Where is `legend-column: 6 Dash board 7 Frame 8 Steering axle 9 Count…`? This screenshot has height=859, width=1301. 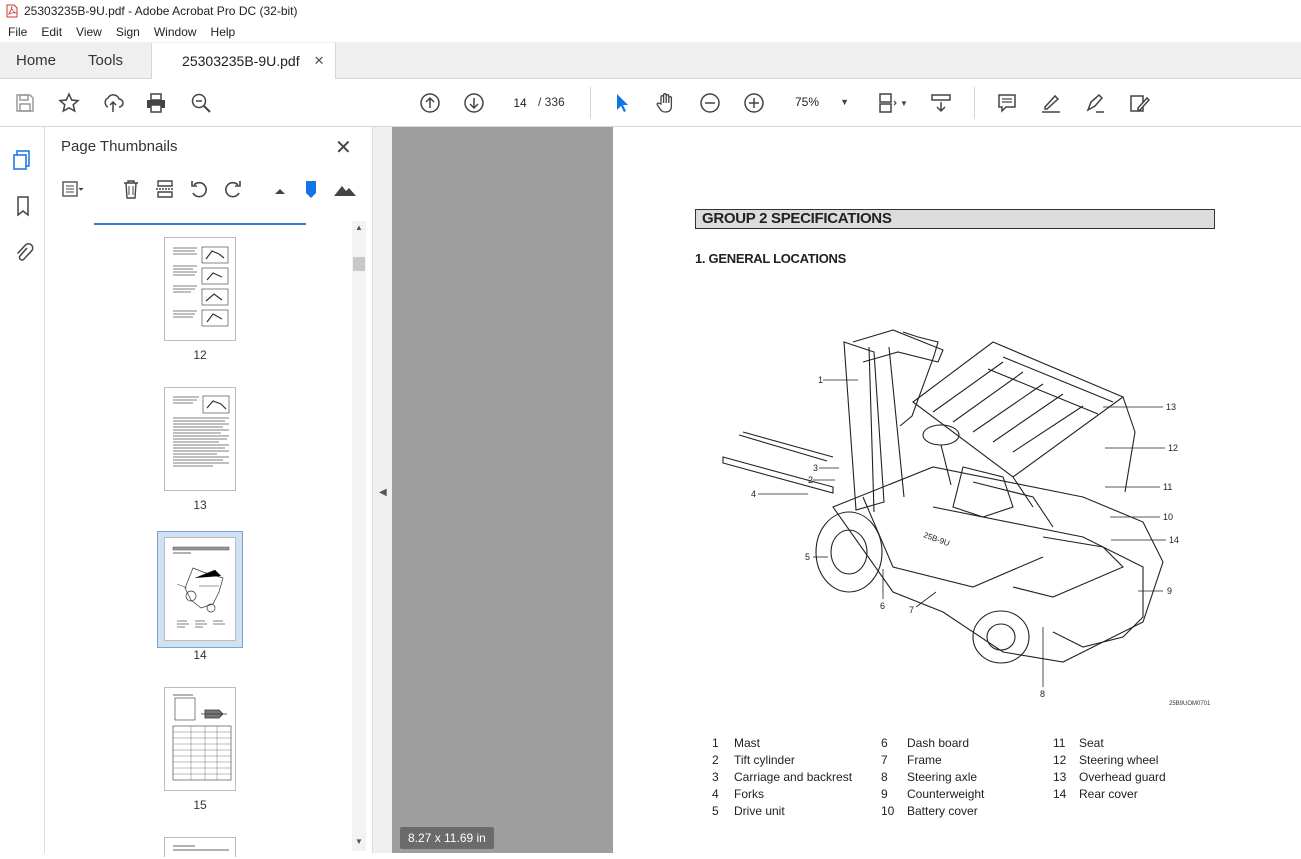 legend-column: 6 Dash board 7 Frame 8 Steering axle 9 Count… is located at coordinates (932, 777).